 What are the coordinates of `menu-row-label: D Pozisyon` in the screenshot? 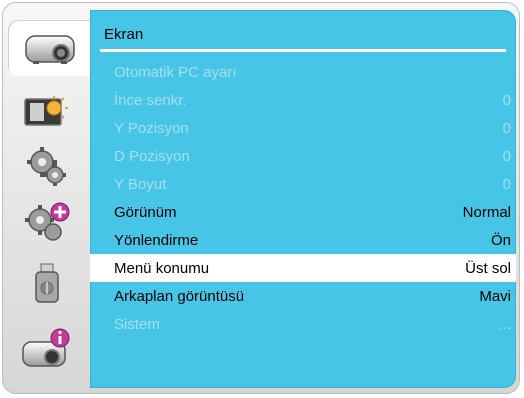 It's located at (152, 156).